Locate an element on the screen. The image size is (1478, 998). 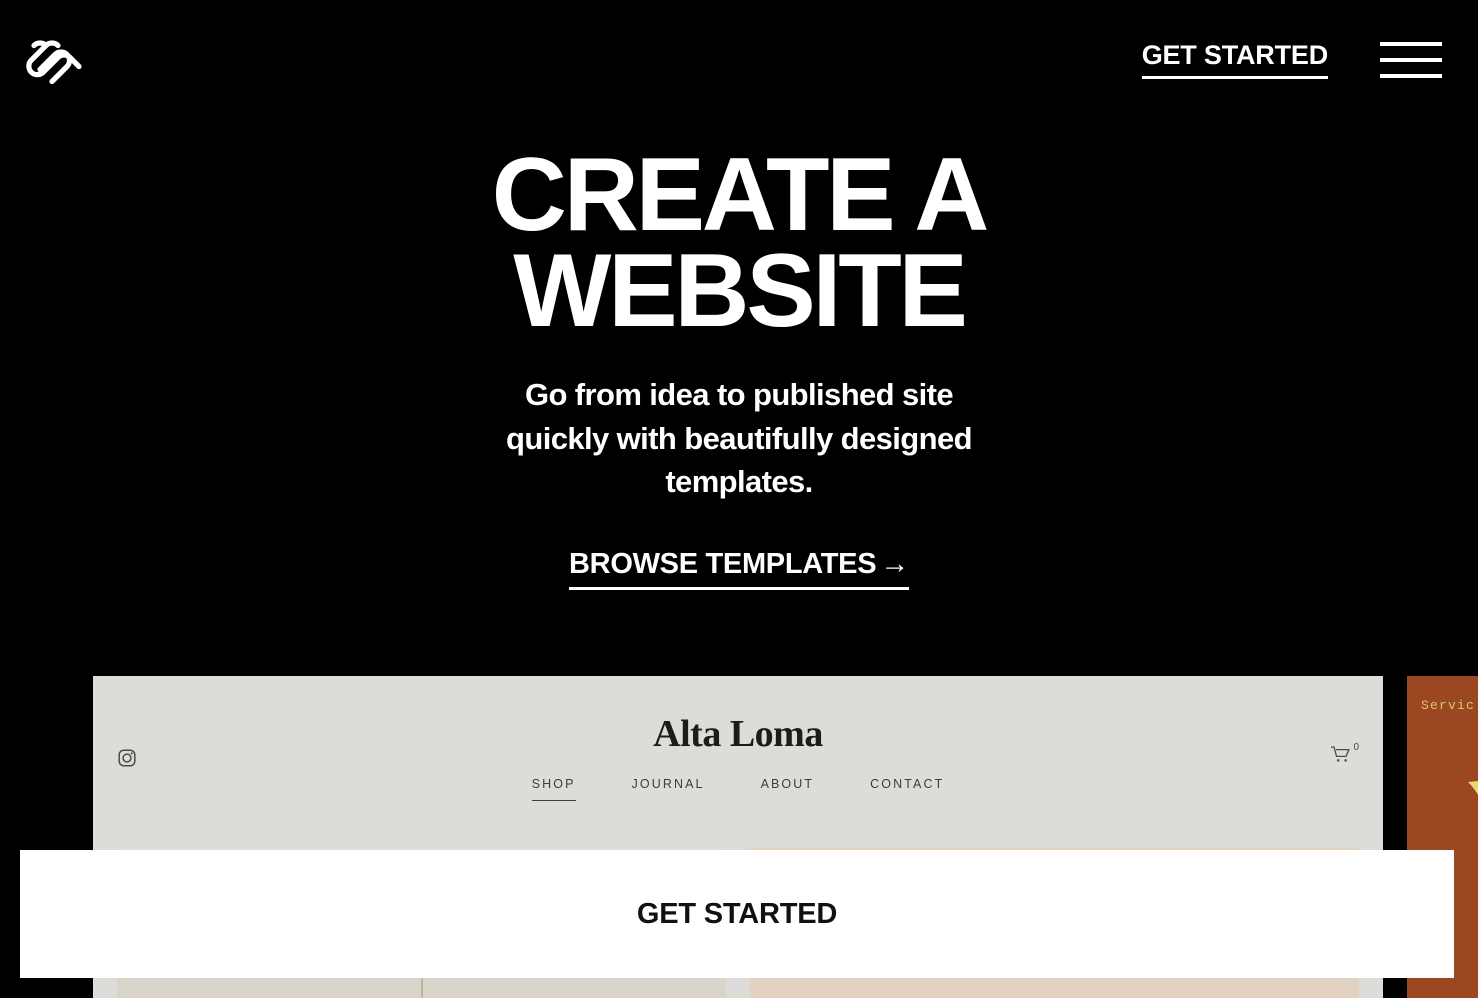
page-title: CREATE A WEBSITE is located at coordinates (740, 243).